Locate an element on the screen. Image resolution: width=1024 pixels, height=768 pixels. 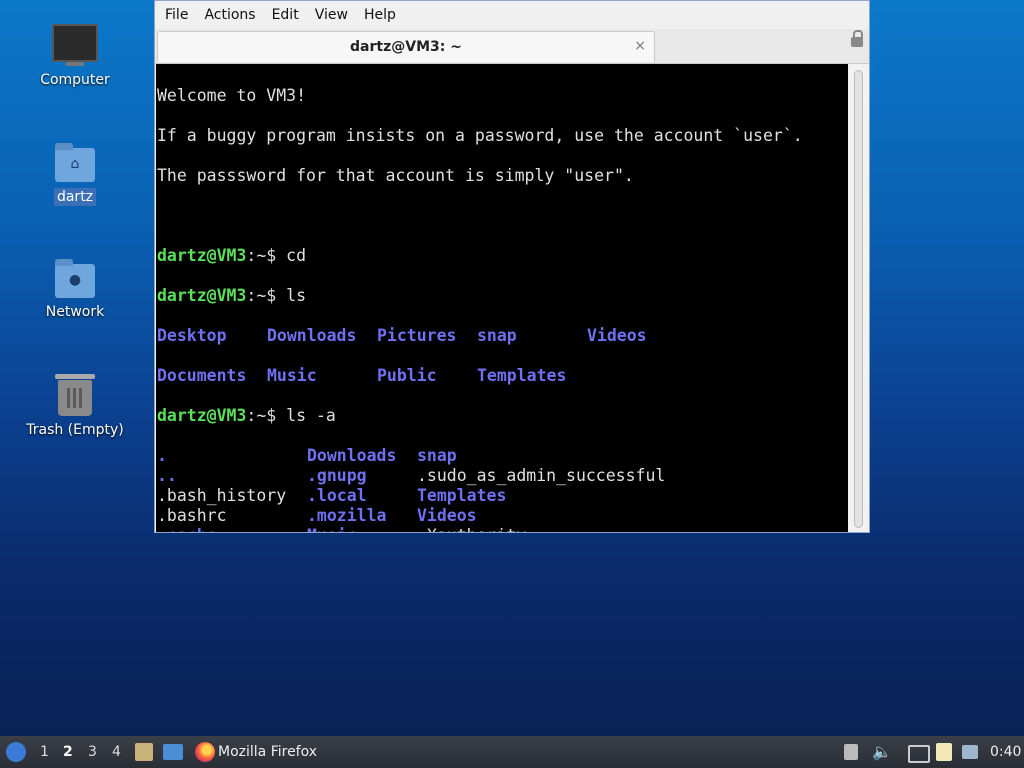
terminal-line: dartz@VM3:~$ cd is located at coordinates (502, 256).